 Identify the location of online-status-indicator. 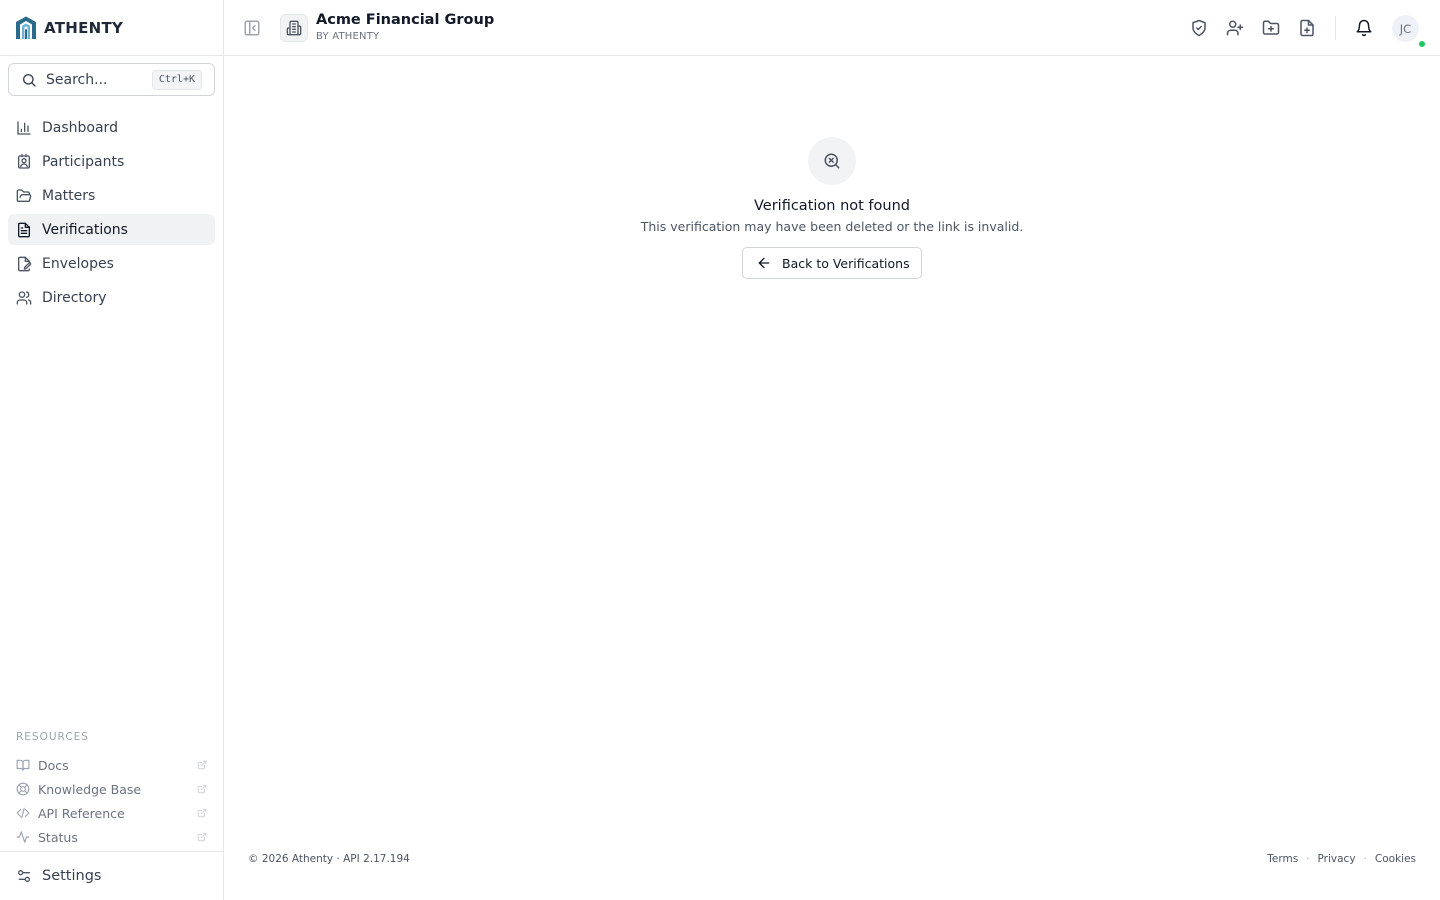
(1422, 44).